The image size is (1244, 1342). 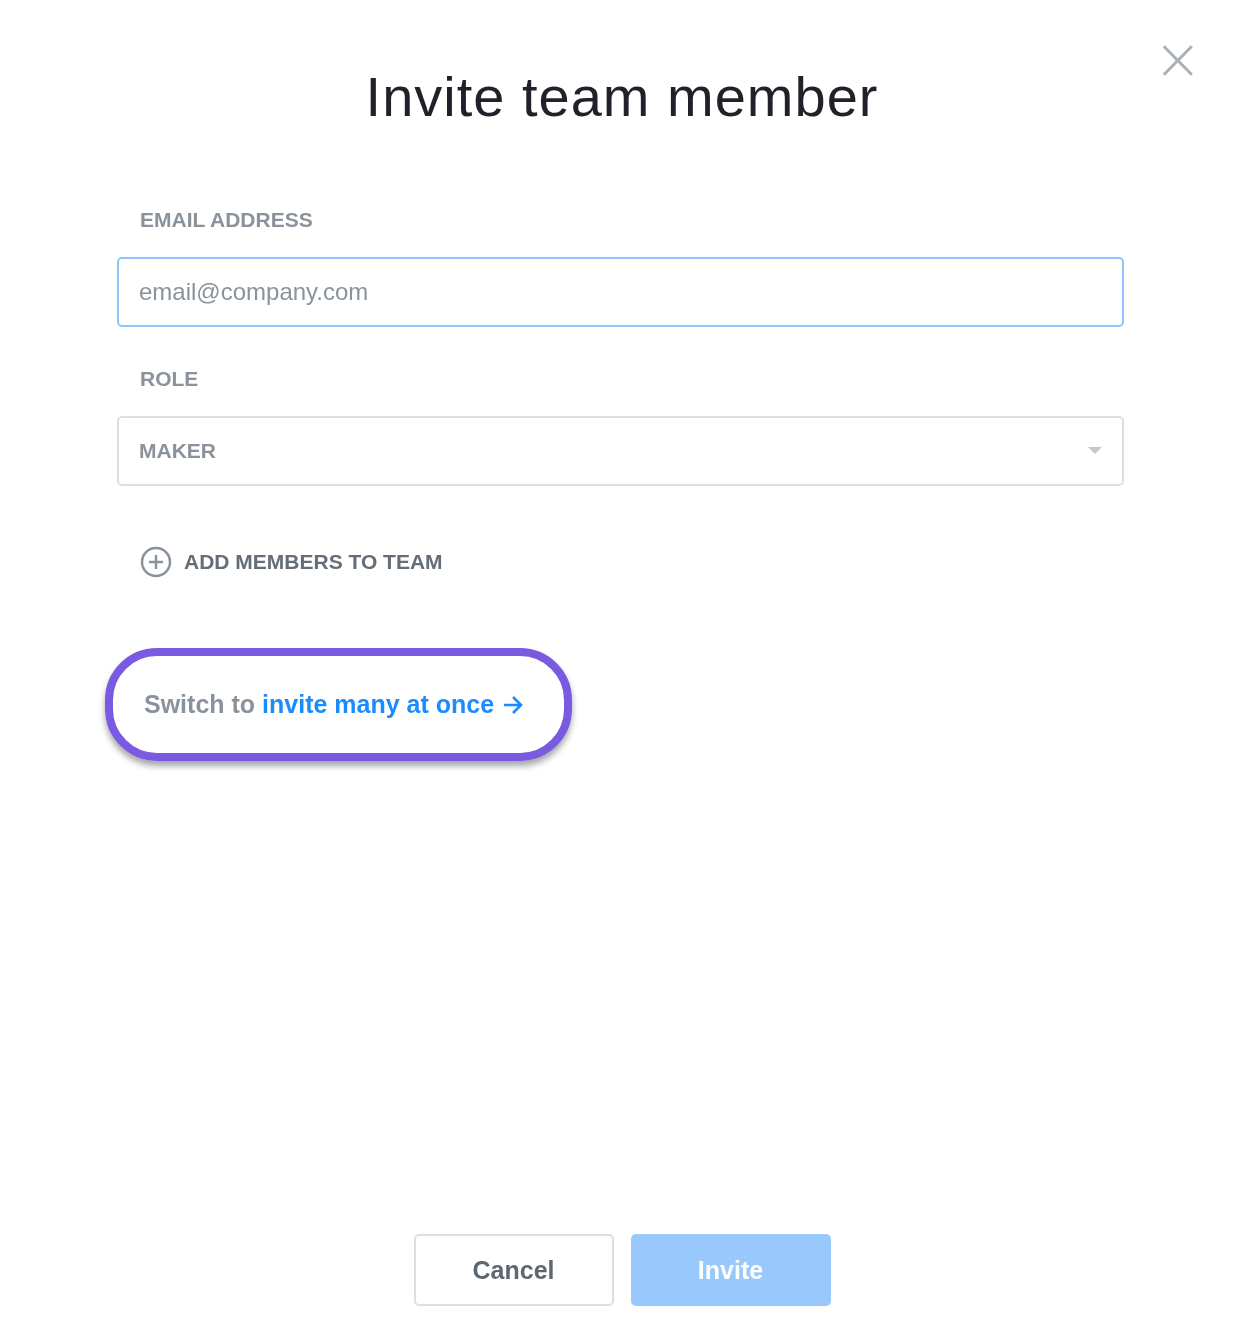 I want to click on plus-circle-icon, so click(x=156, y=562).